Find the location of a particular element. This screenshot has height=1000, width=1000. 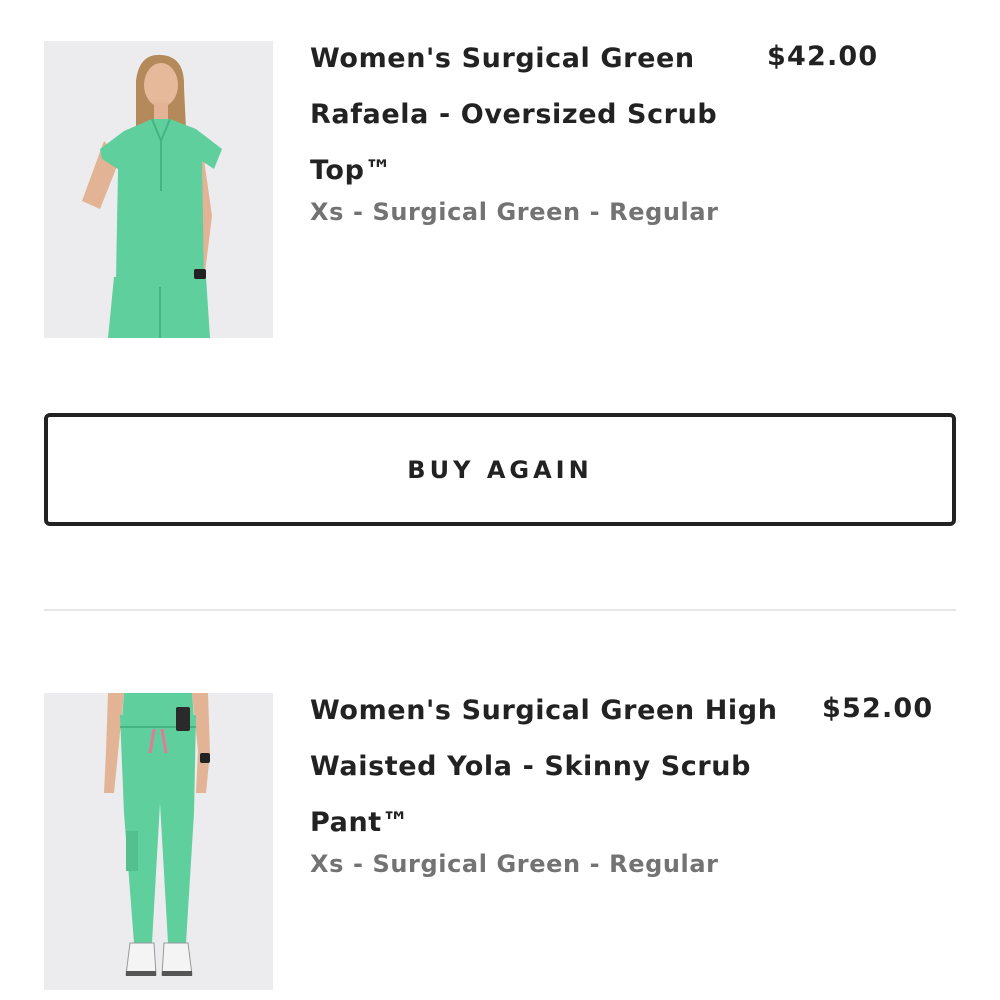

buy-again-button: BUY AGAIN is located at coordinates (500, 469).